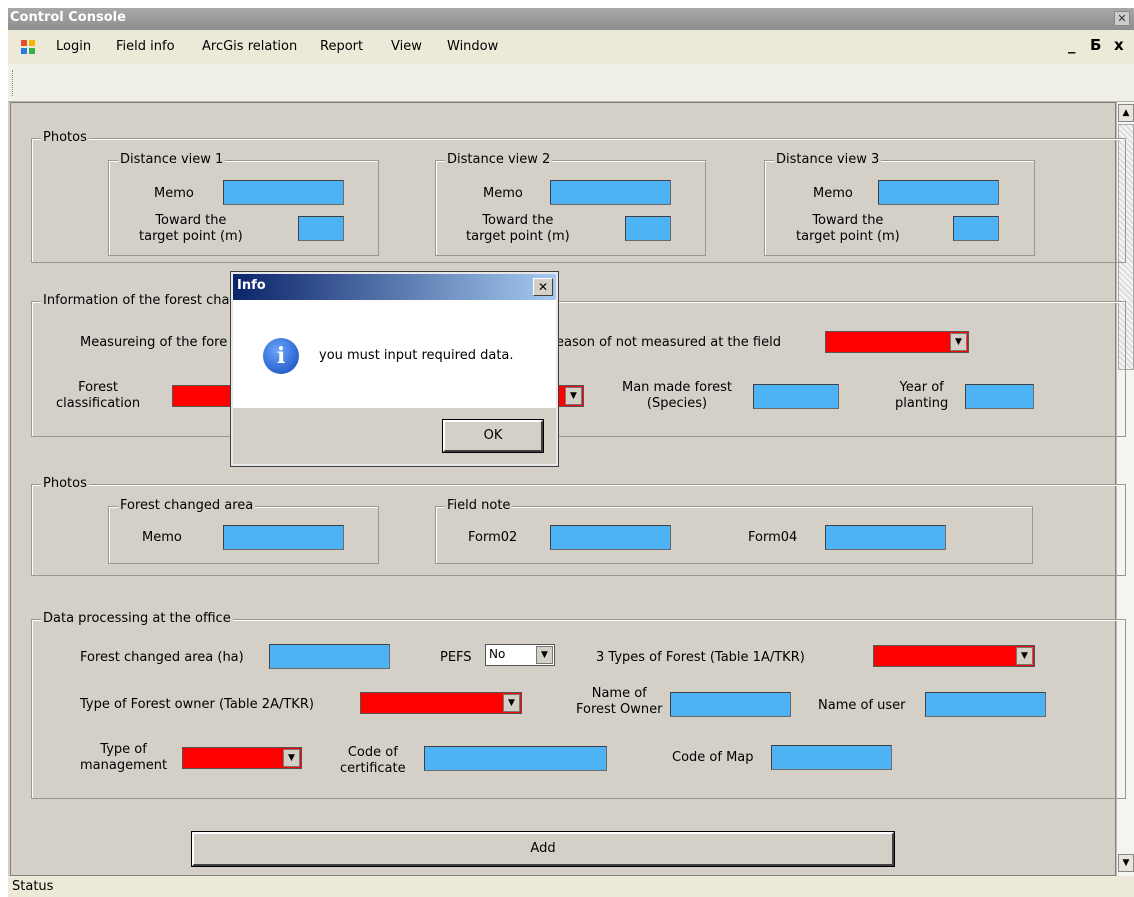  Describe the element at coordinates (493, 436) in the screenshot. I see `ok-button: OK` at that location.